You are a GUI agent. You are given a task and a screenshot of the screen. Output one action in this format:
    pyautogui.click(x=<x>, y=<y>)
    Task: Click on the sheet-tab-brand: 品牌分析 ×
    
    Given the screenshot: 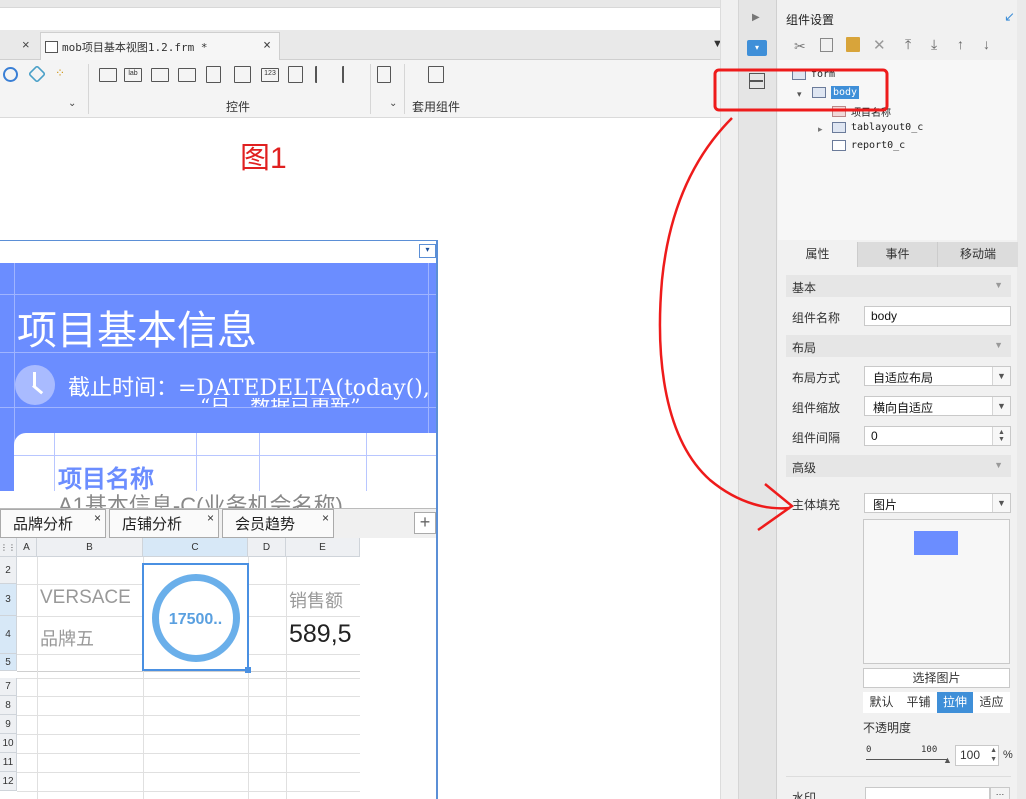 What is the action you would take?
    pyautogui.click(x=53, y=523)
    